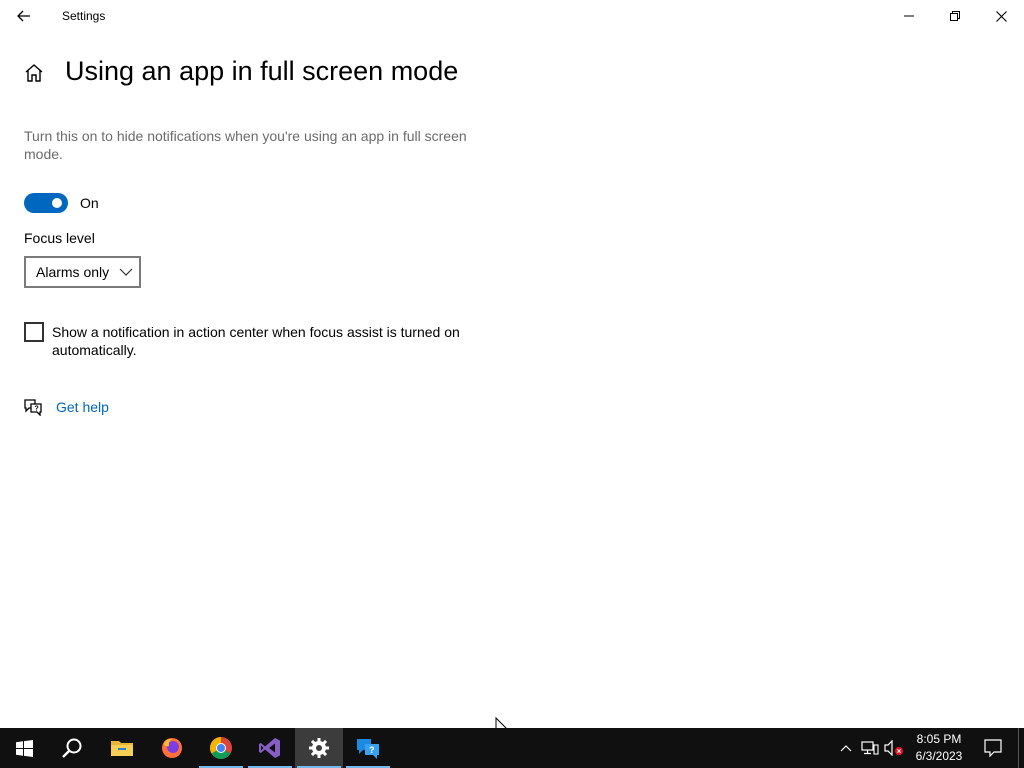 This screenshot has height=768, width=1024. Describe the element at coordinates (34, 332) in the screenshot. I see `action-center-checkbox` at that location.